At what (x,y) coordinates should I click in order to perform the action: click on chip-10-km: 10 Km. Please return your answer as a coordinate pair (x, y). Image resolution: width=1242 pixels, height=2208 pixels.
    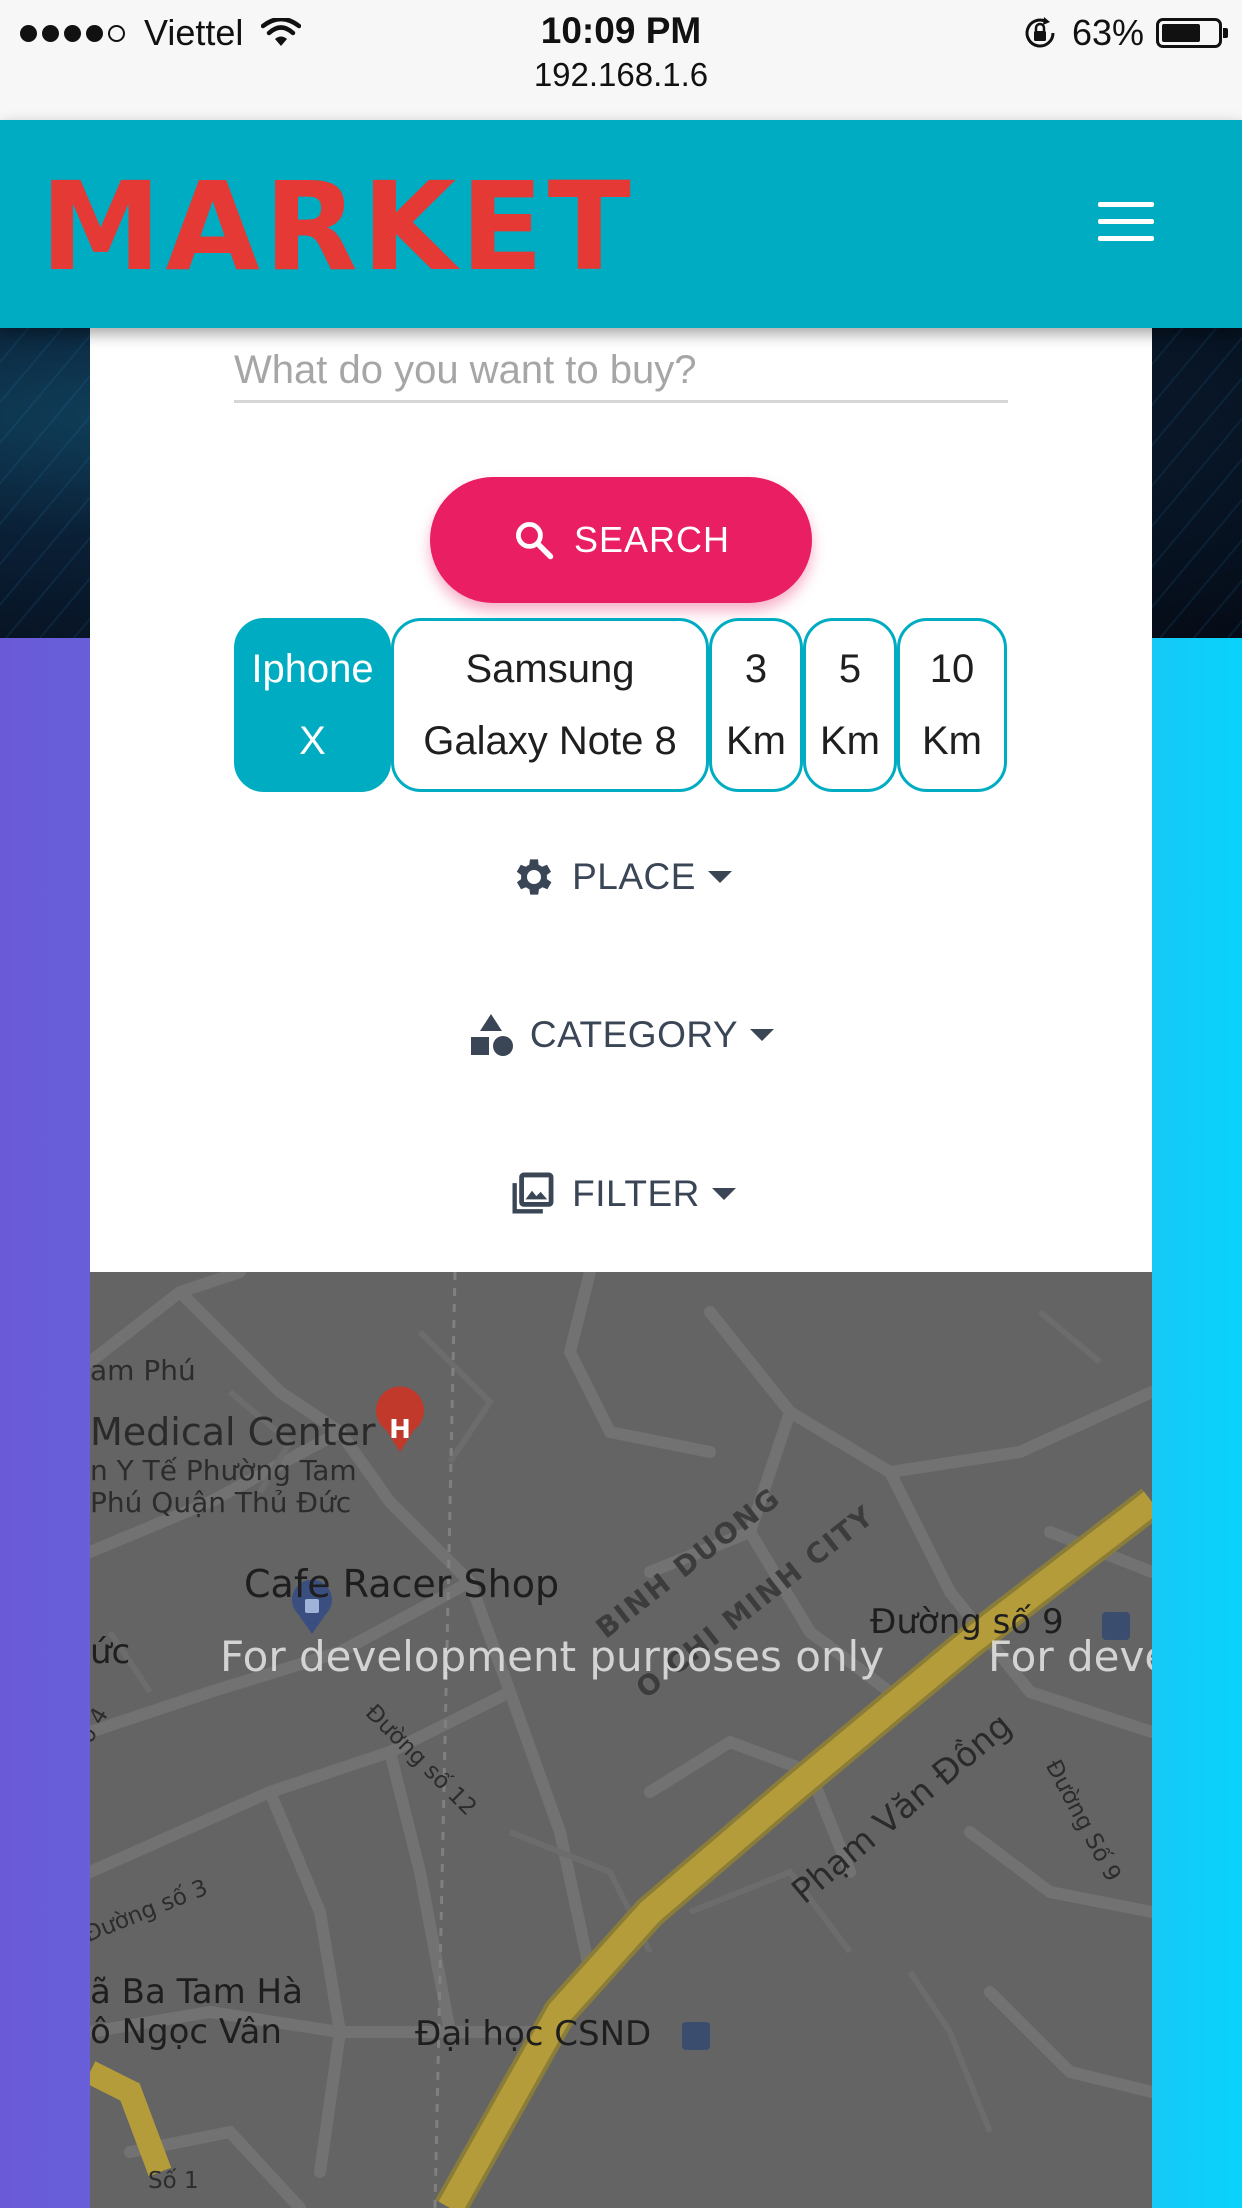
    Looking at the image, I should click on (952, 705).